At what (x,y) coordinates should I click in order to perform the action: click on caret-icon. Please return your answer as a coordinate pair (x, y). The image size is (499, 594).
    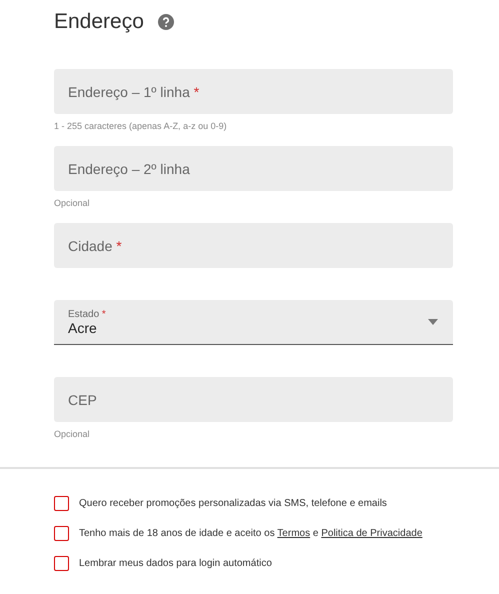
    Looking at the image, I should click on (433, 322).